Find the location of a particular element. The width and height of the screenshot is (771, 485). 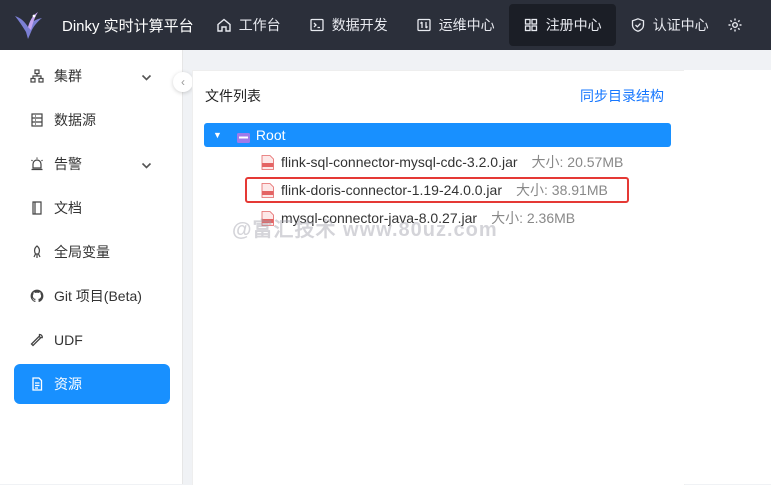

tree-root-label: Root is located at coordinates (270, 135).